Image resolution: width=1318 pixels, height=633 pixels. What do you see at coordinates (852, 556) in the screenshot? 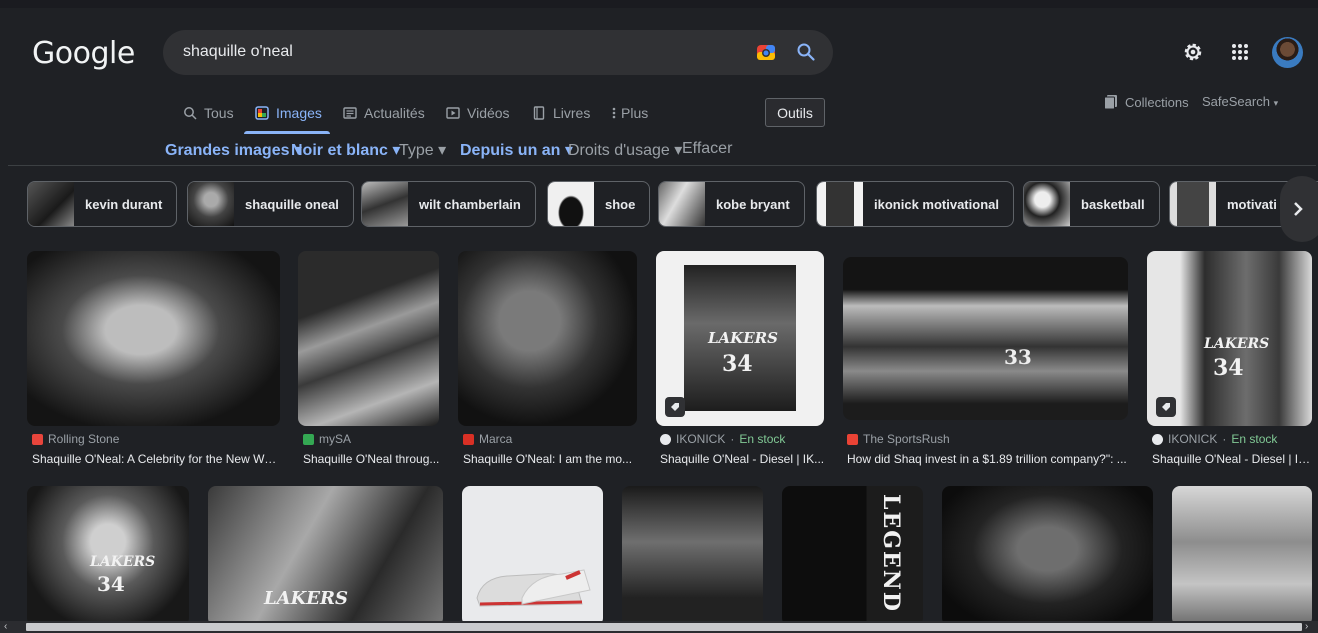
I see `image-result: LEGEND` at bounding box center [852, 556].